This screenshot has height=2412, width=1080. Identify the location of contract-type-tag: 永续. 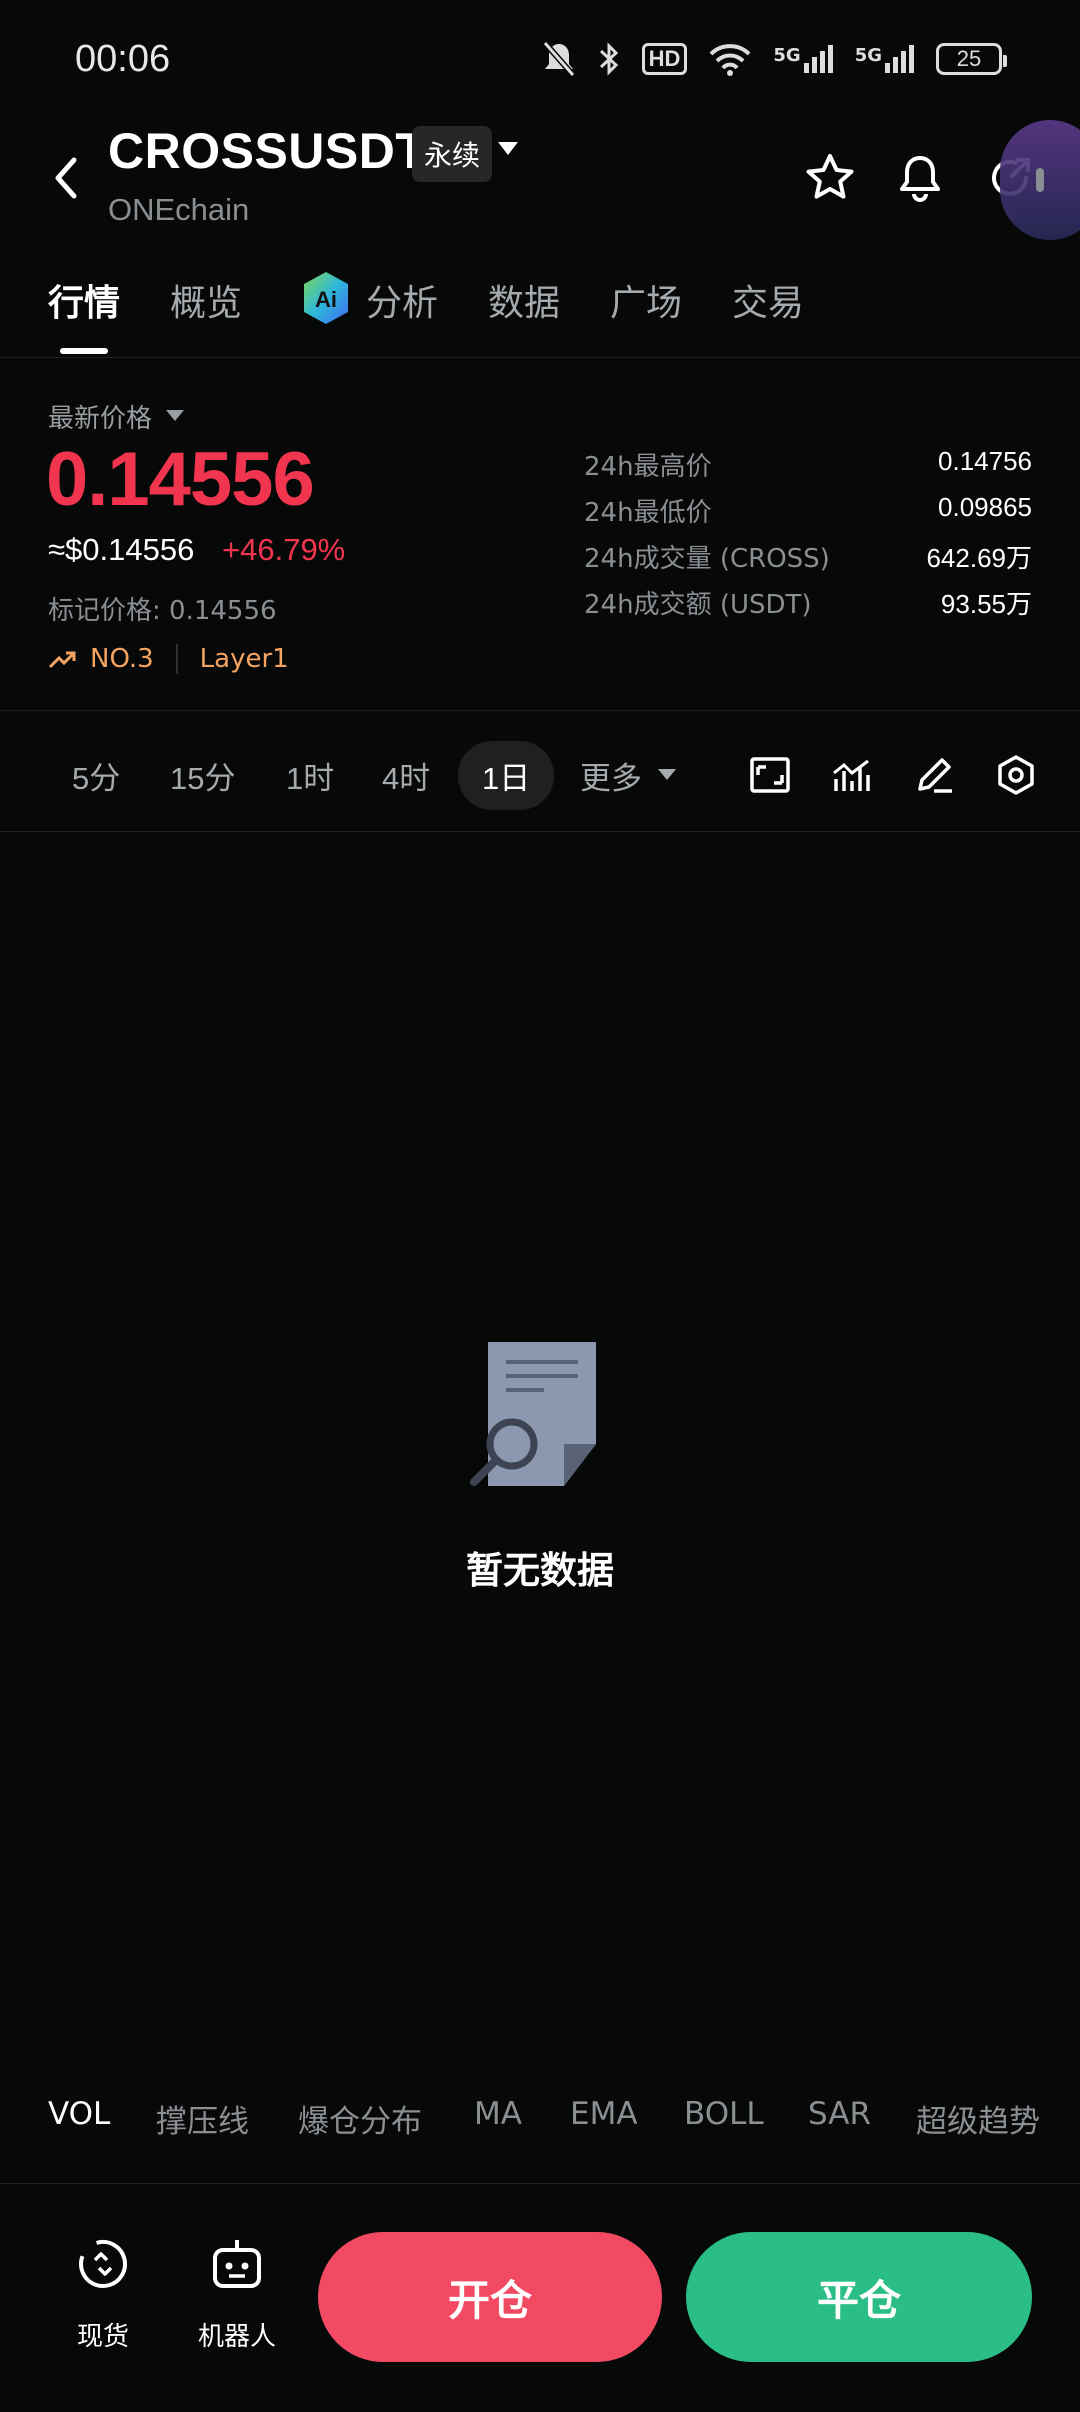
(452, 154).